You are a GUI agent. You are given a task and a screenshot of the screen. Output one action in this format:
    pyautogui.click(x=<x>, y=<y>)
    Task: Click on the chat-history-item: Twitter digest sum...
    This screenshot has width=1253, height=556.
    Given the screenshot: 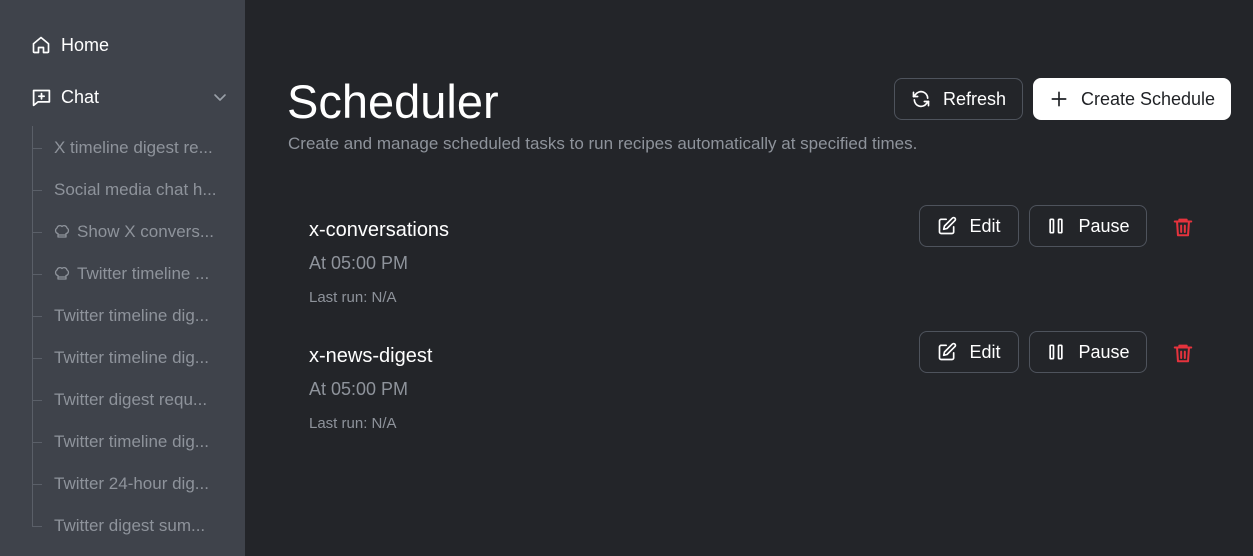 What is the action you would take?
    pyautogui.click(x=140, y=526)
    